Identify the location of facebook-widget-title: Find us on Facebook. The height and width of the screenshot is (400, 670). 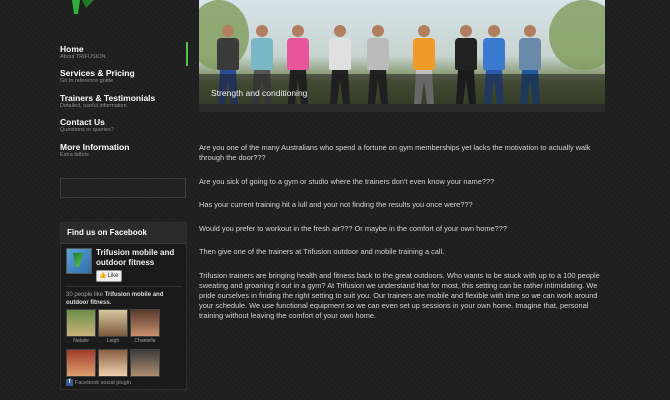
(123, 233).